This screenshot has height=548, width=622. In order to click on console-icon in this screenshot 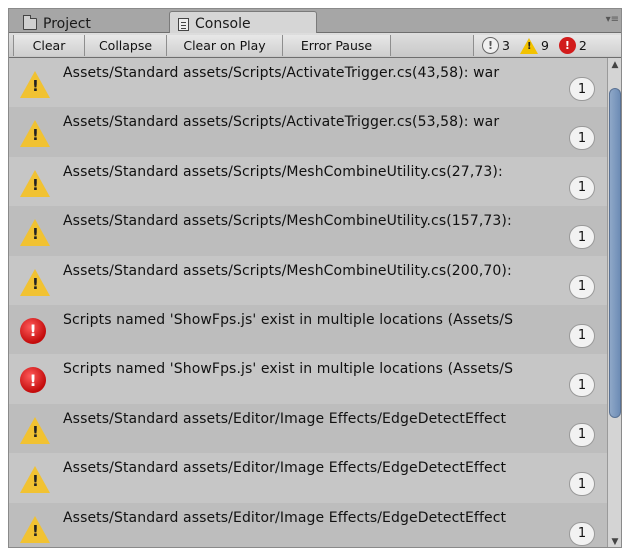, I will do `click(183, 24)`.